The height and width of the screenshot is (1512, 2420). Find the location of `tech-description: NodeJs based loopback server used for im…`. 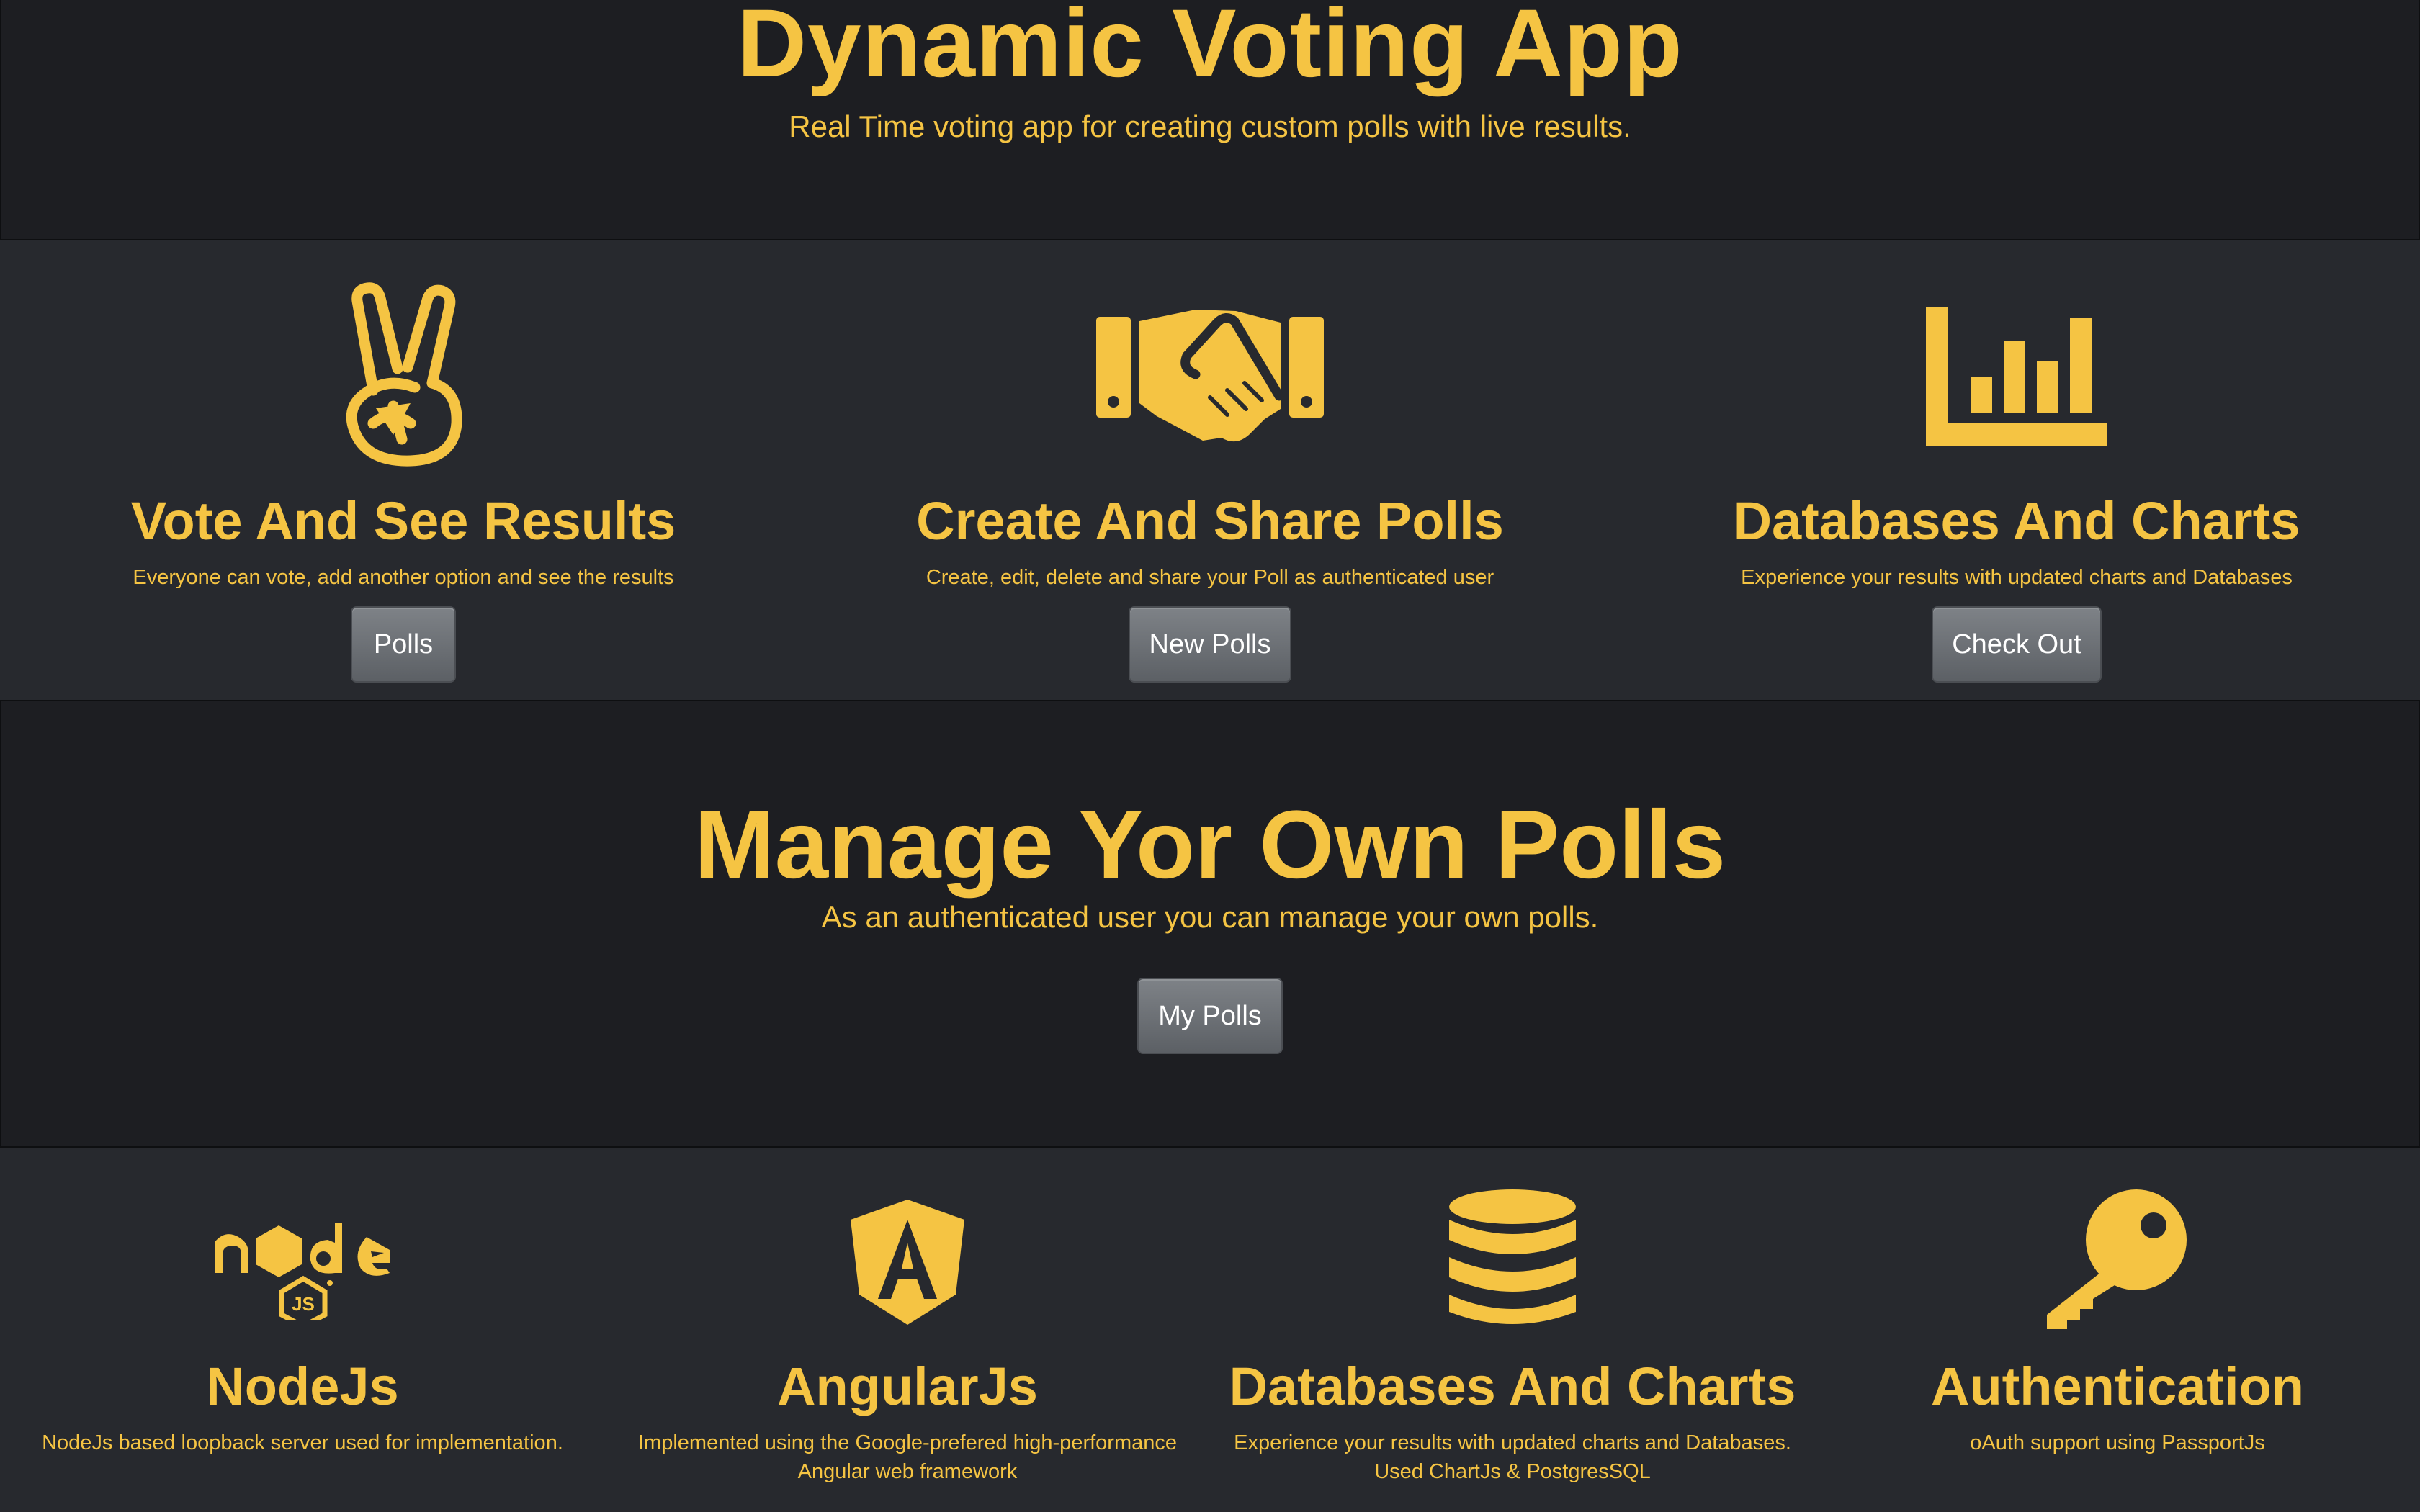

tech-description: NodeJs based loopback server used for im… is located at coordinates (302, 1442).